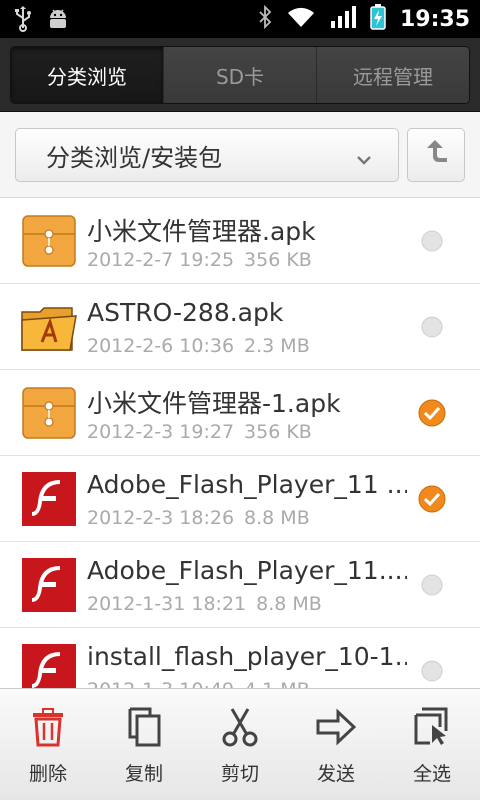 The width and height of the screenshot is (480, 800). I want to click on delete-button: 删除, so click(48, 744).